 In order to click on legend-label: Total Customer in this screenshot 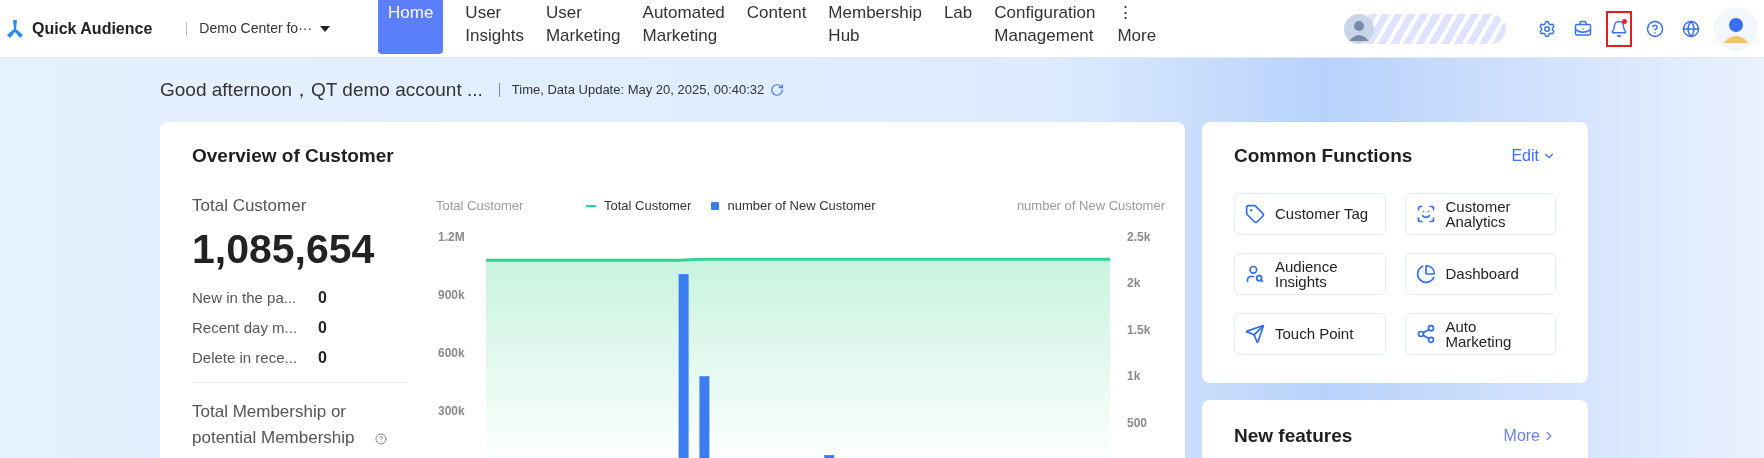, I will do `click(648, 205)`.